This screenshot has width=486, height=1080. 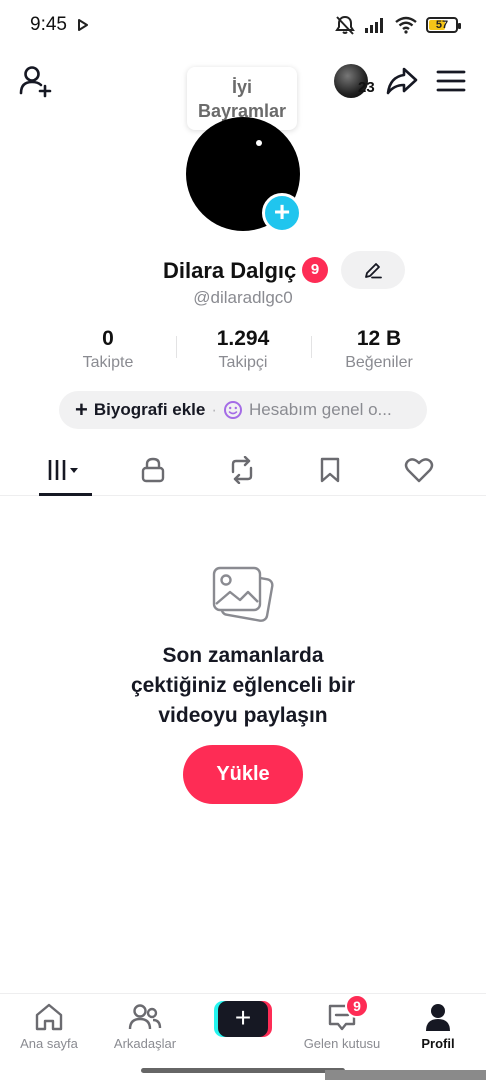 I want to click on stat-followers-label: Takipçi, so click(x=243, y=362).